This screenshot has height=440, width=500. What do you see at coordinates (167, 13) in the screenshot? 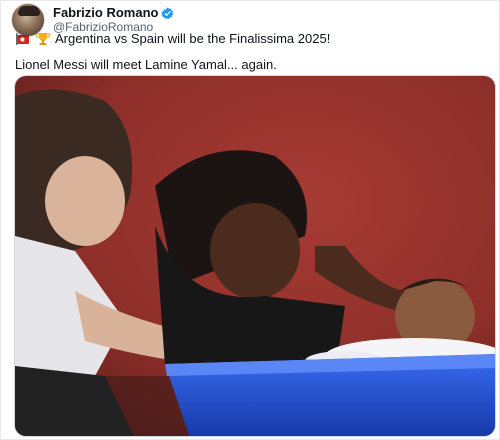
I see `verified-badge-icon` at bounding box center [167, 13].